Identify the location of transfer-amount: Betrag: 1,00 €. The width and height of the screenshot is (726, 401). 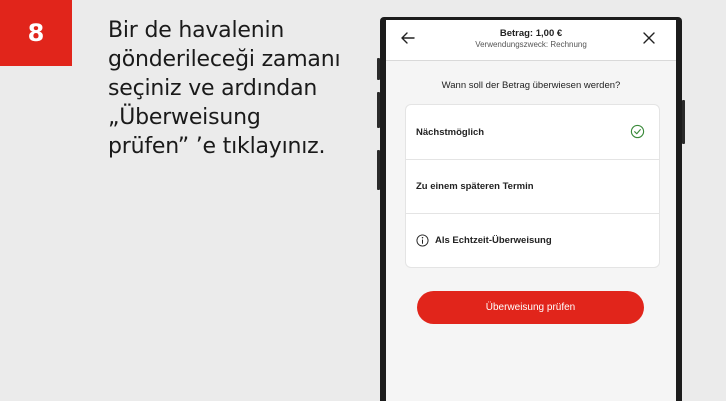
(531, 33).